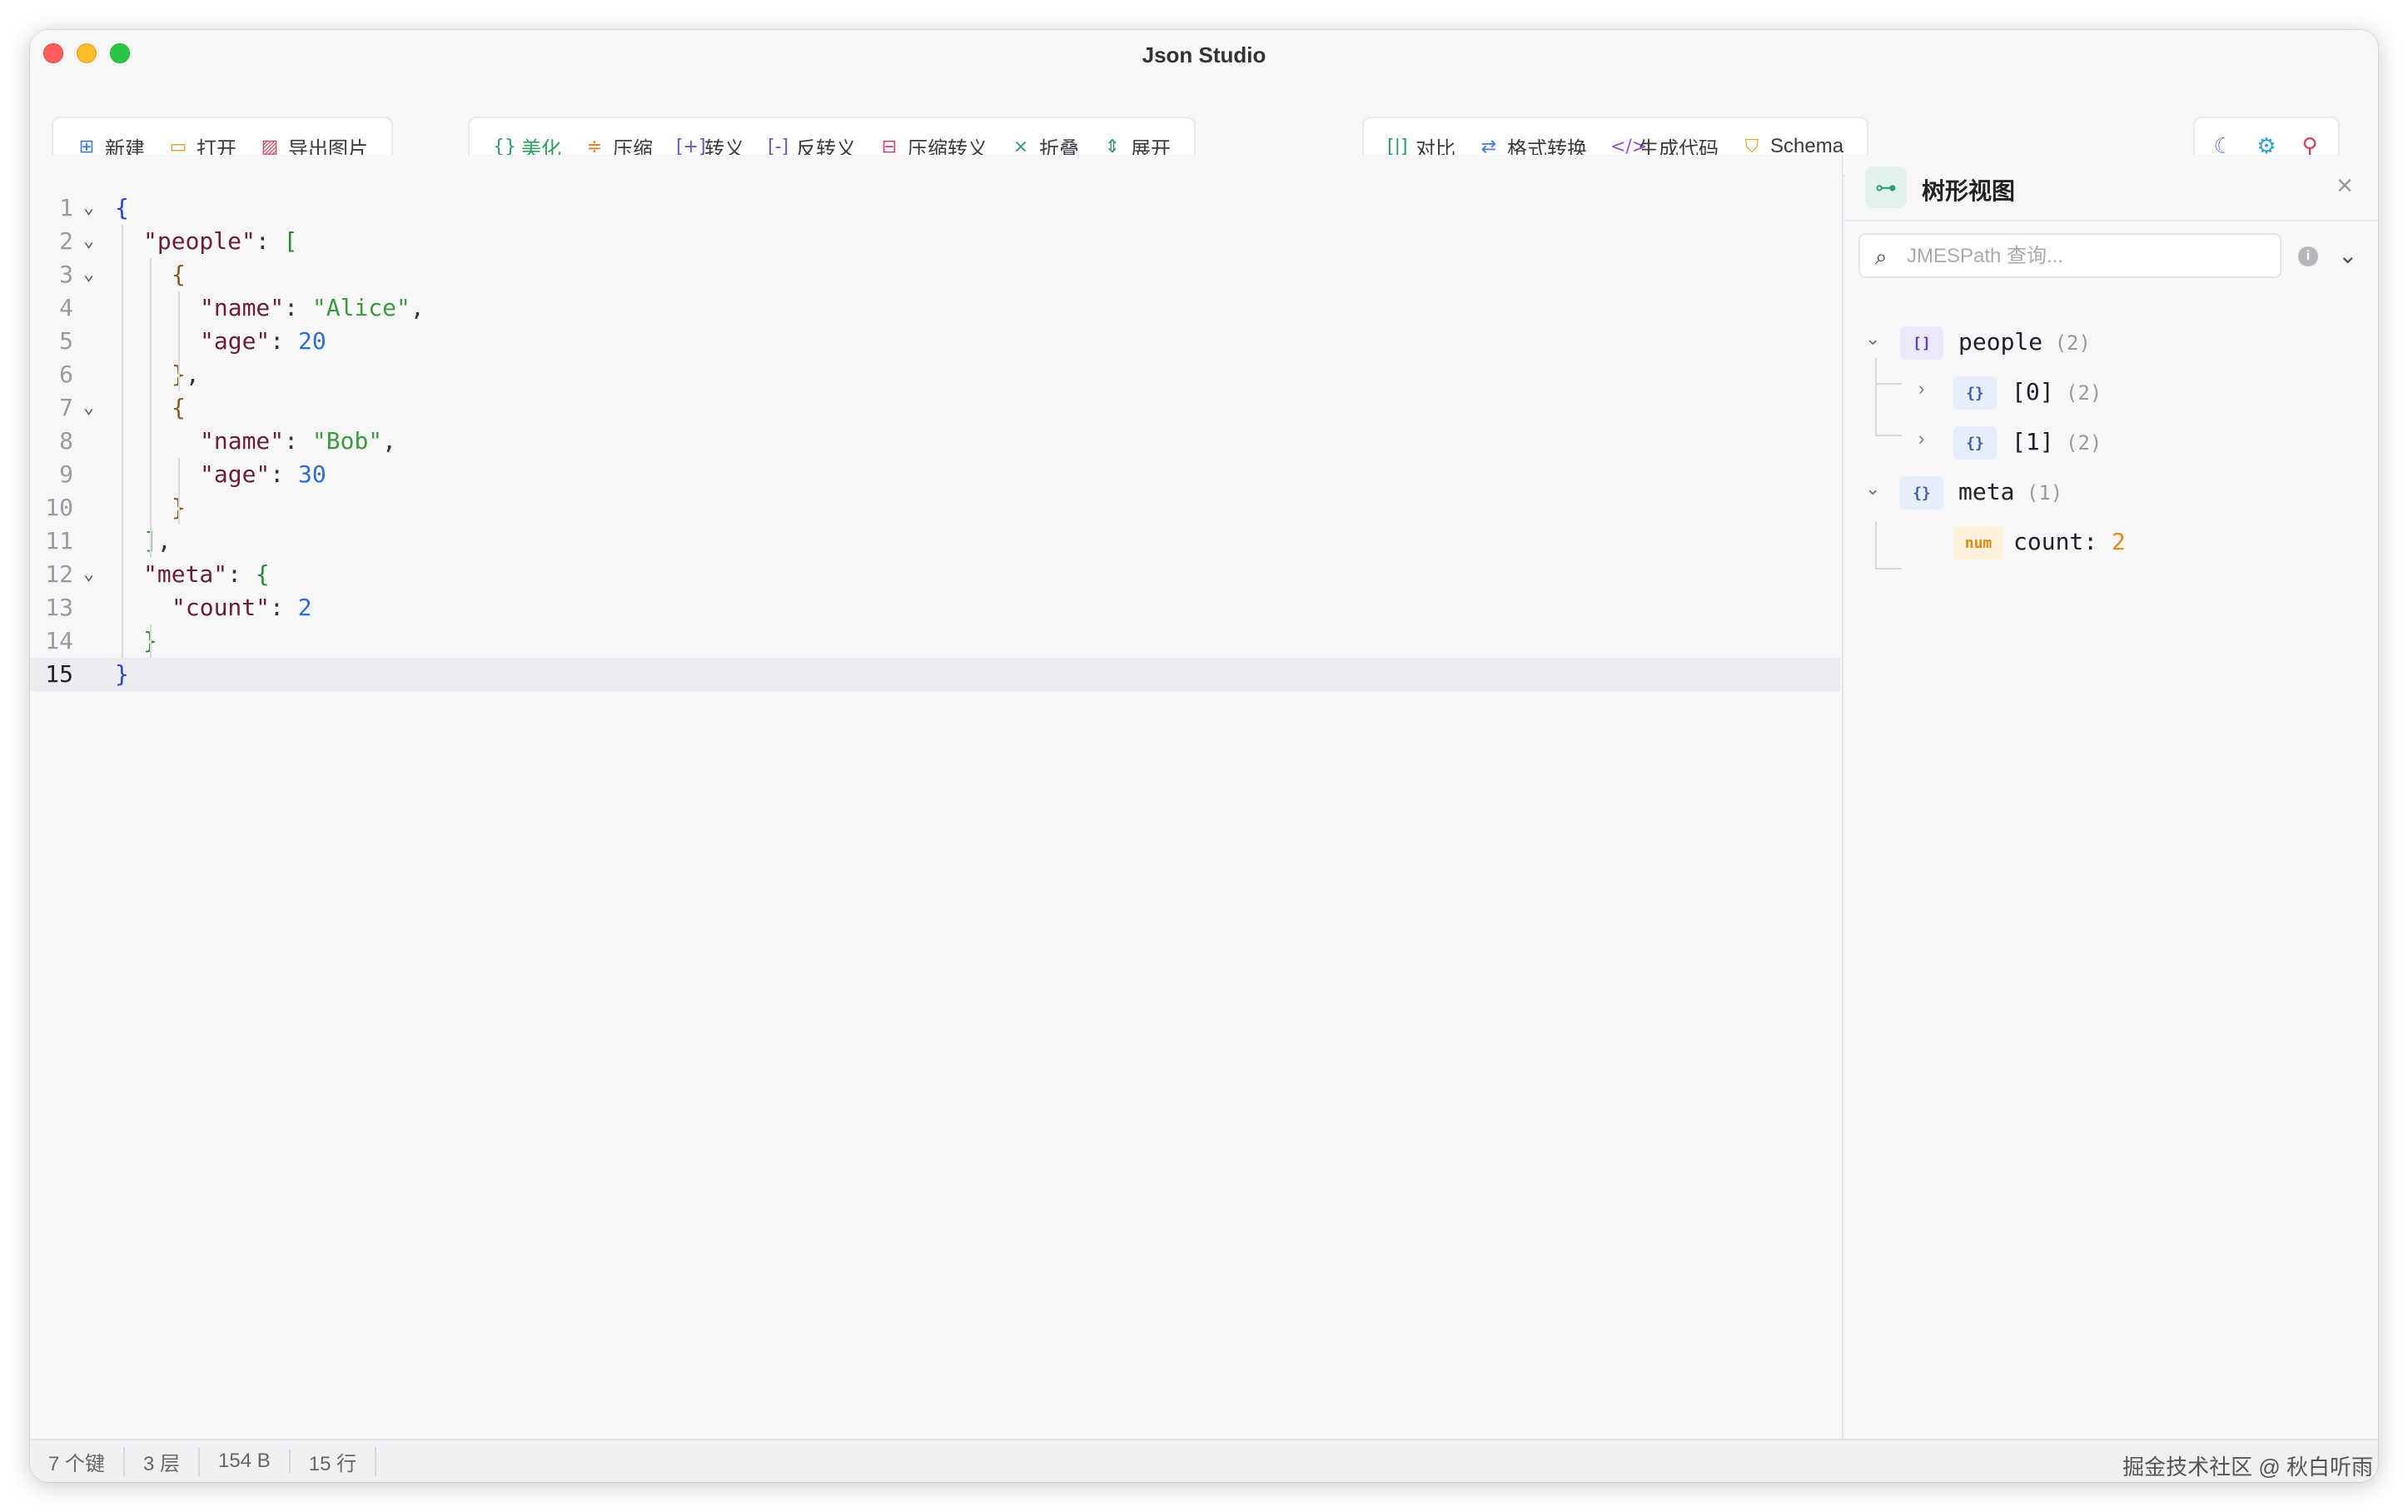  Describe the element at coordinates (86, 146) in the screenshot. I see `new-file-icon: ⊞` at that location.